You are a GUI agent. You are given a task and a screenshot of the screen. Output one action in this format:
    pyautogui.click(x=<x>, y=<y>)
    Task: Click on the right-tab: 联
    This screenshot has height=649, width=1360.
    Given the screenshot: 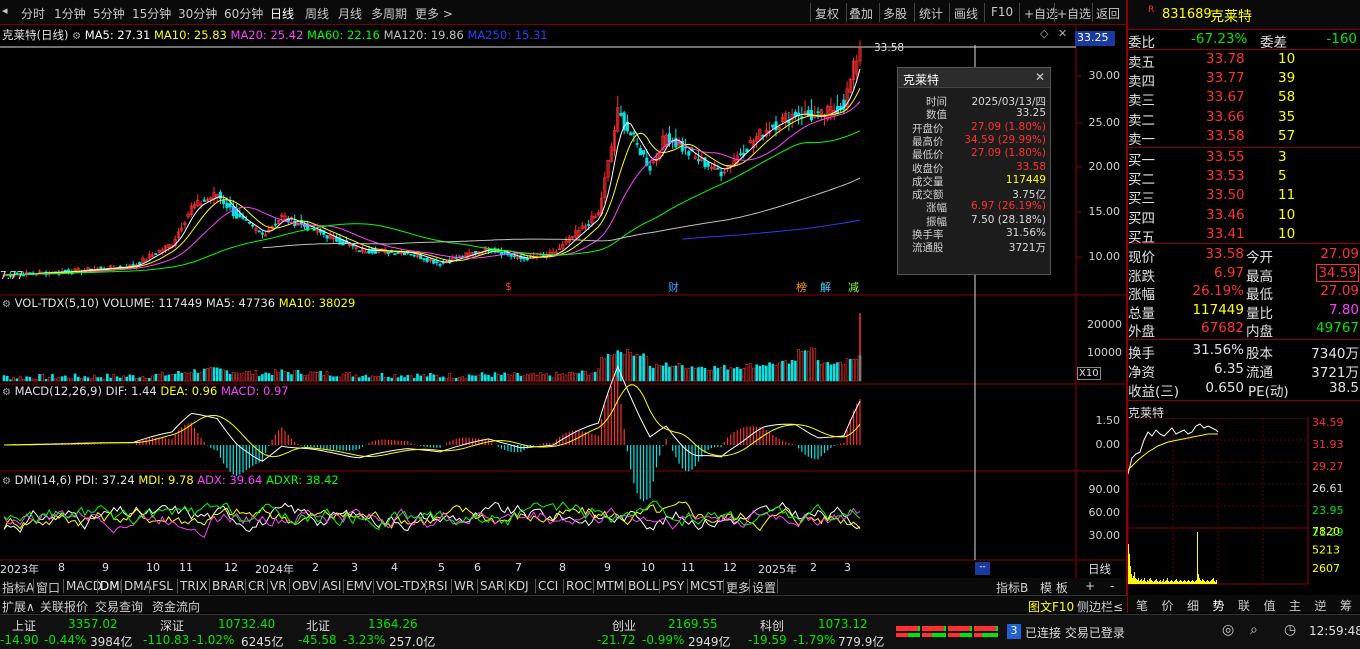 What is the action you would take?
    pyautogui.click(x=1244, y=605)
    